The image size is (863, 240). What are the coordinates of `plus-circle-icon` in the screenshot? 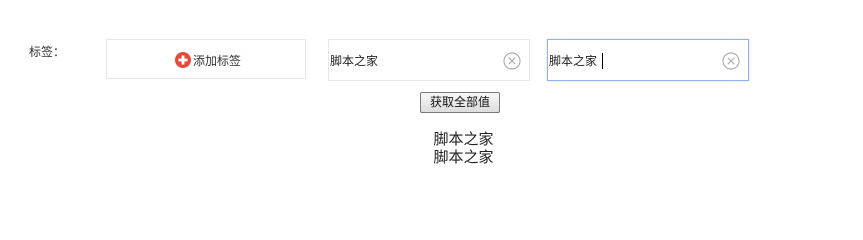 It's located at (183, 60).